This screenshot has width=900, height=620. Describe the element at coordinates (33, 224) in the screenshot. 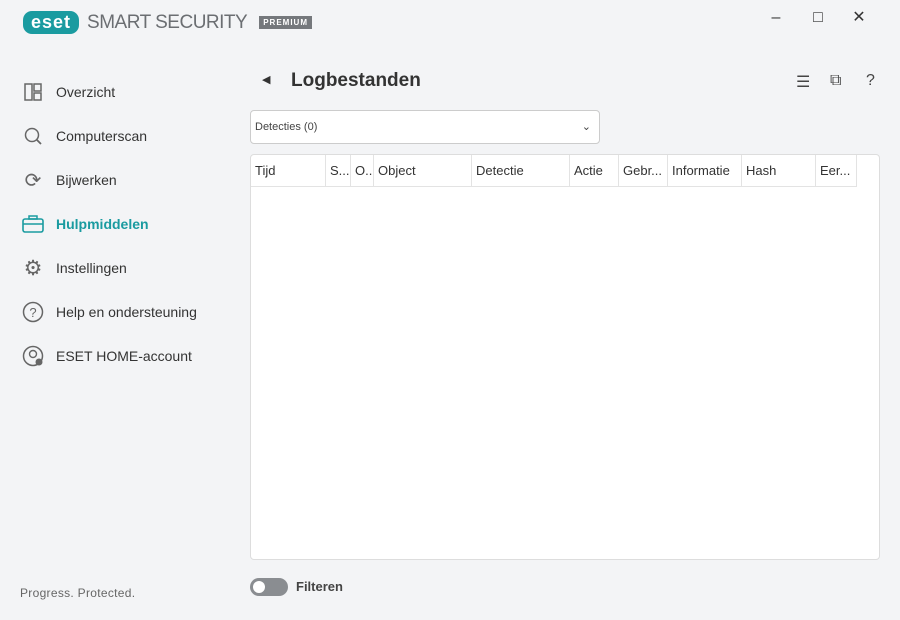

I see `toolbox-icon` at that location.